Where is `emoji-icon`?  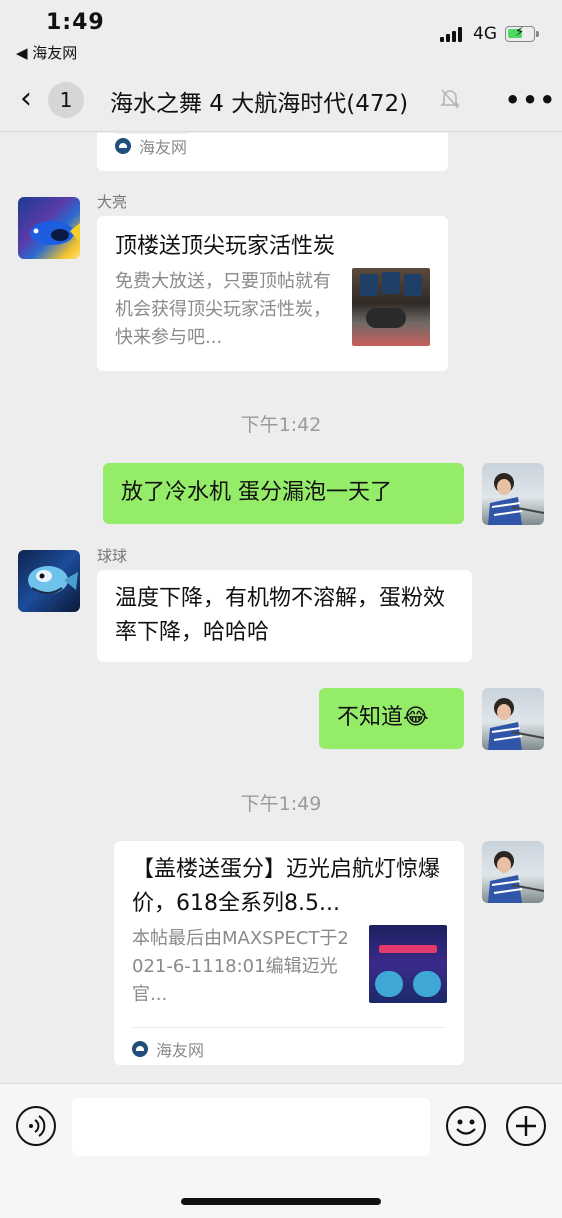 emoji-icon is located at coordinates (466, 1126).